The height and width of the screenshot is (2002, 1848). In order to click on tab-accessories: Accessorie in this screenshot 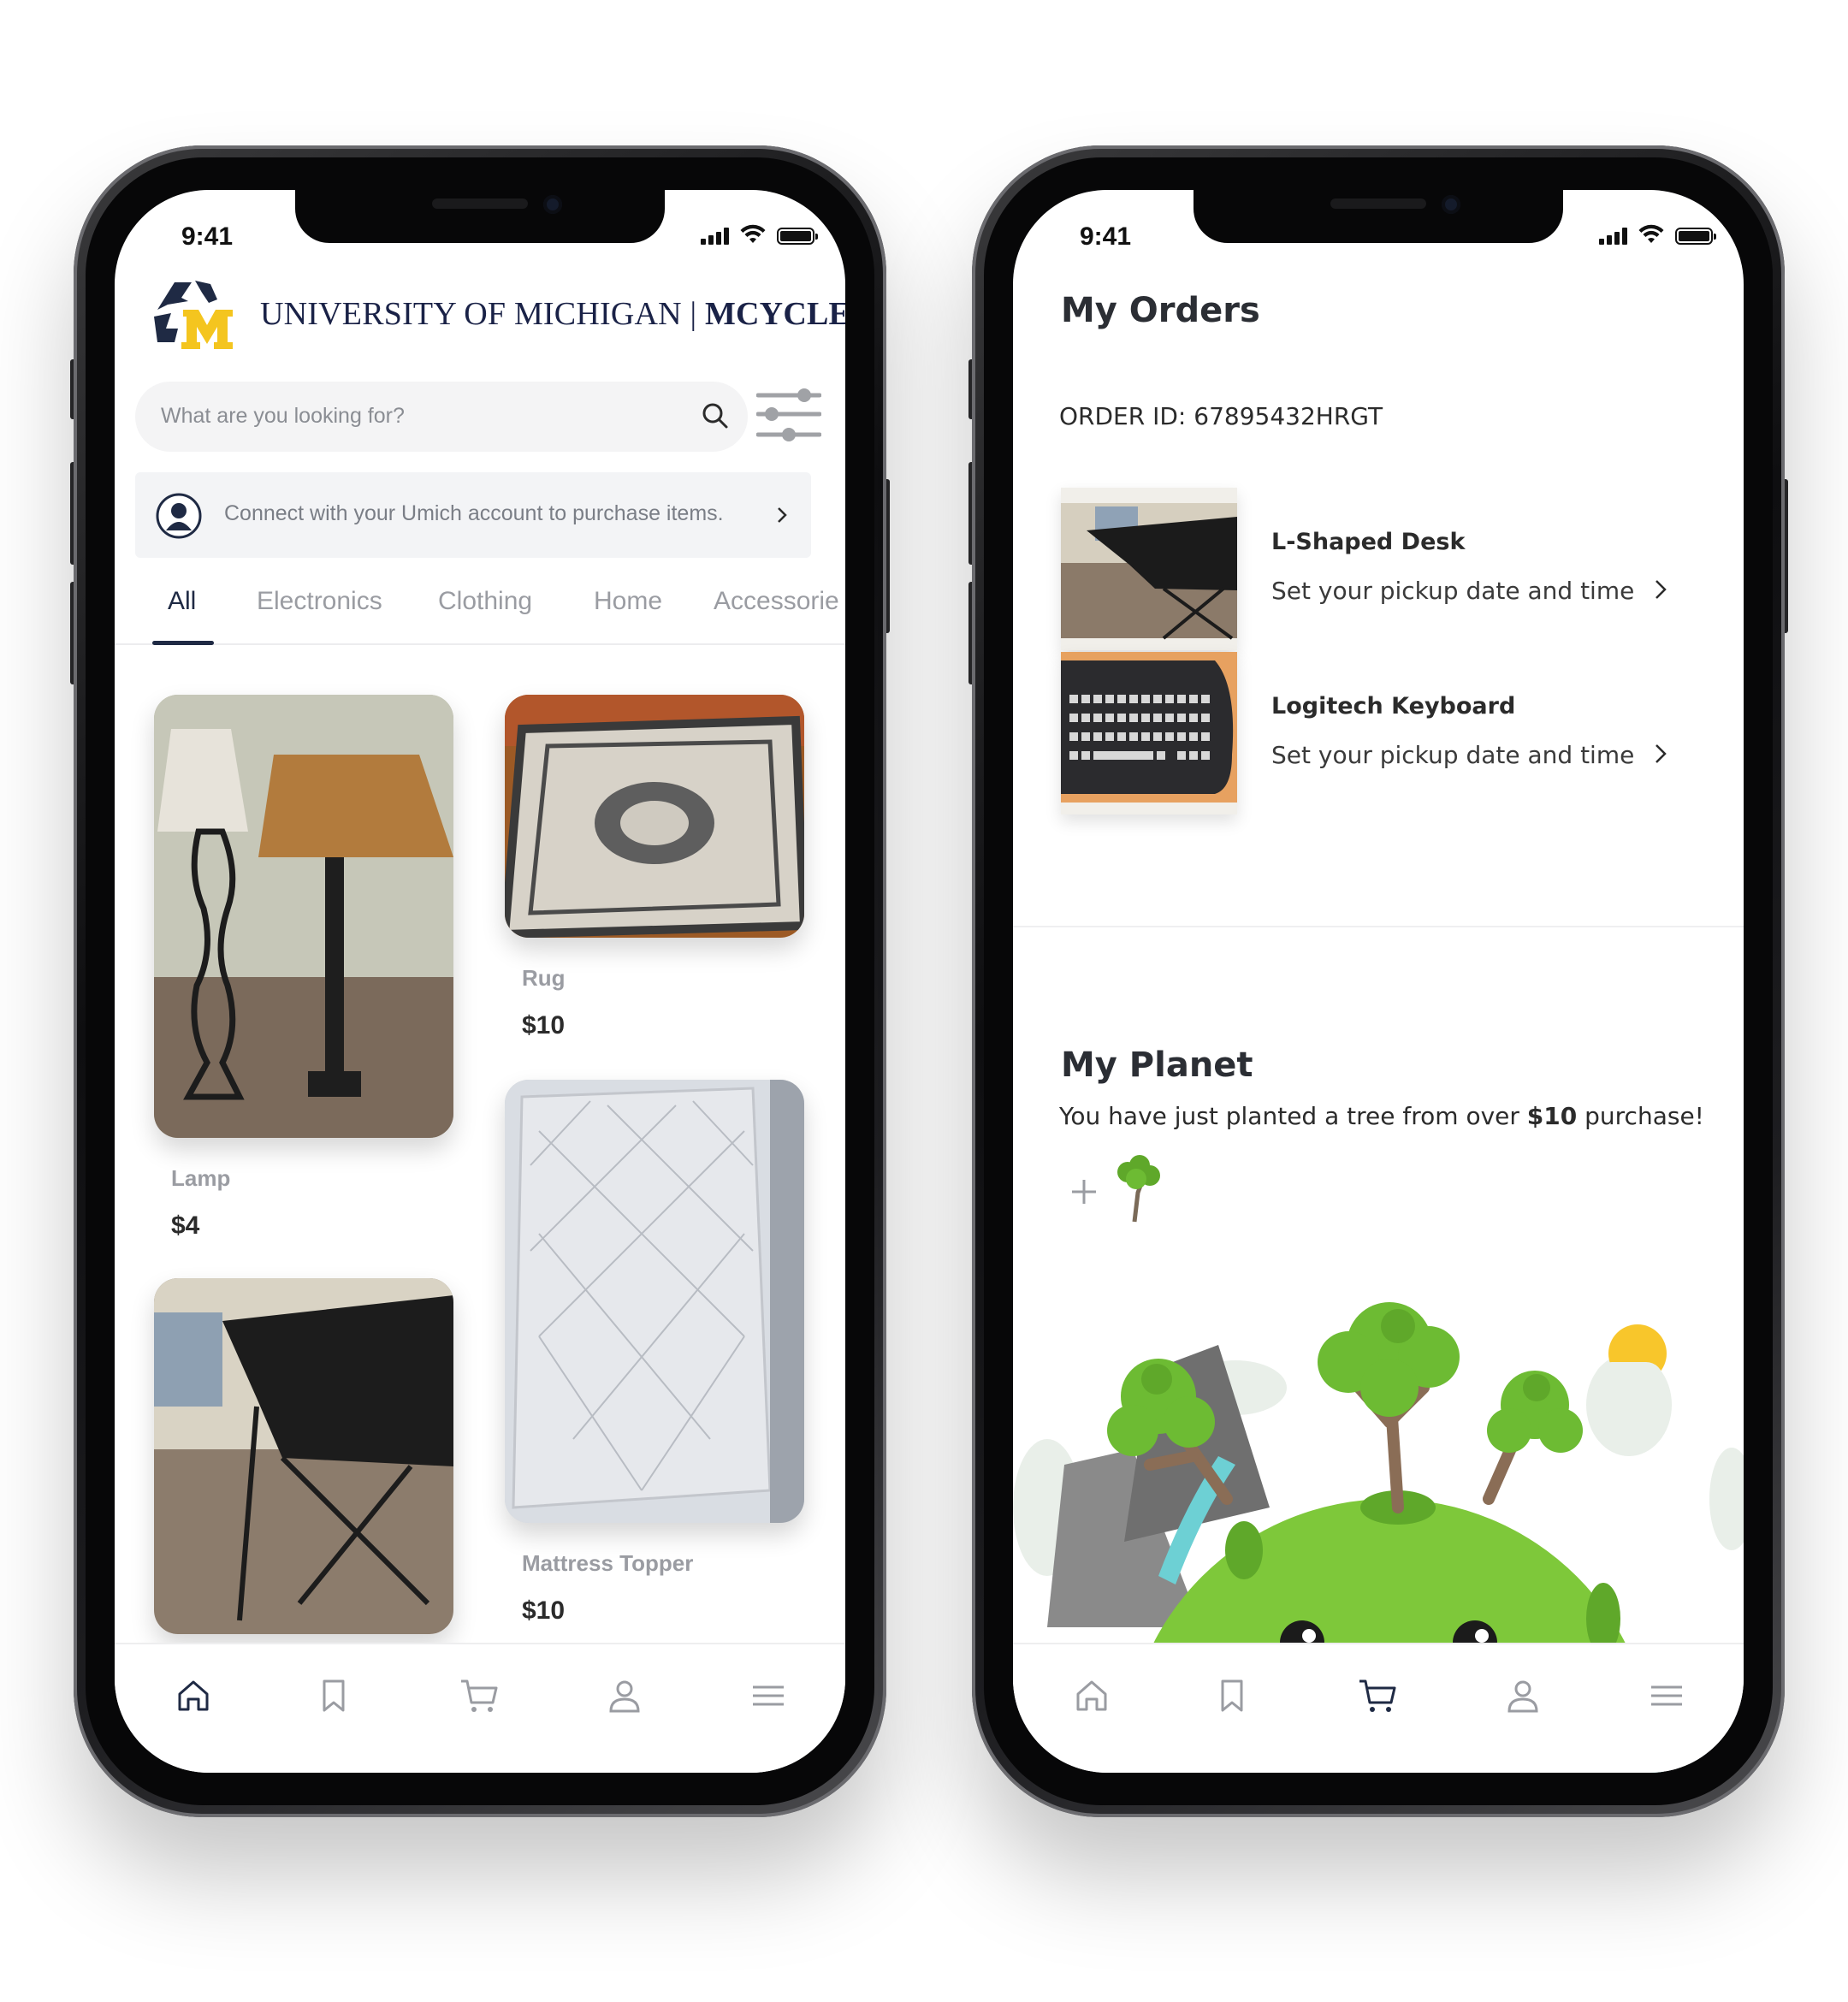, I will do `click(776, 601)`.